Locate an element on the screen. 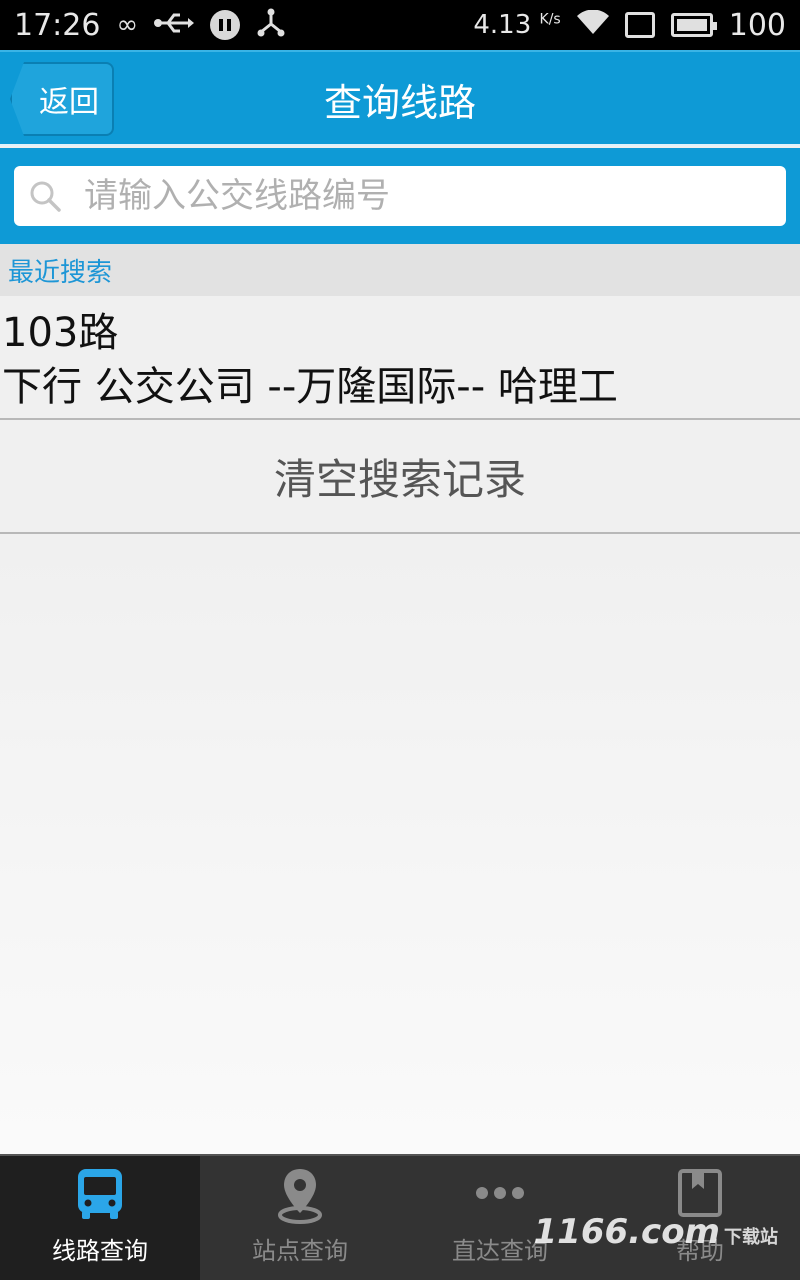 The height and width of the screenshot is (1280, 800). nav-item-route-query: 线路查询 is located at coordinates (100, 1218).